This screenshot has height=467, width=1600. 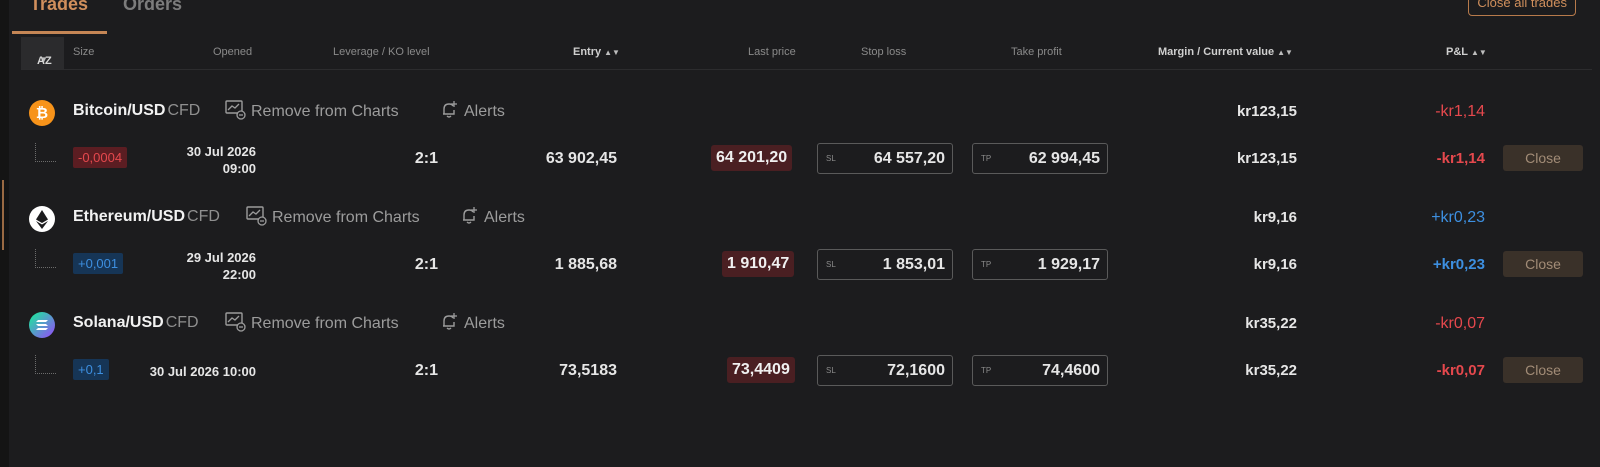 I want to click on column-entry: Entry ▲▼, so click(x=596, y=52).